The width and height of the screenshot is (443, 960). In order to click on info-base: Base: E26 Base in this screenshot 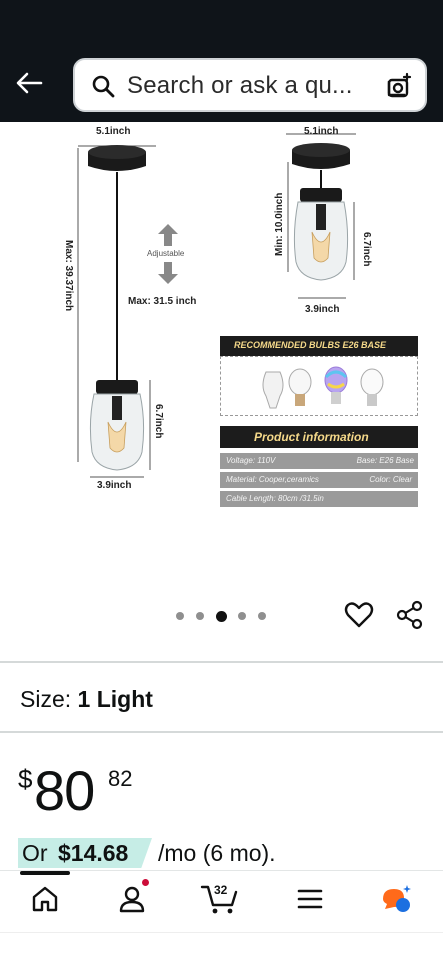, I will do `click(385, 460)`.